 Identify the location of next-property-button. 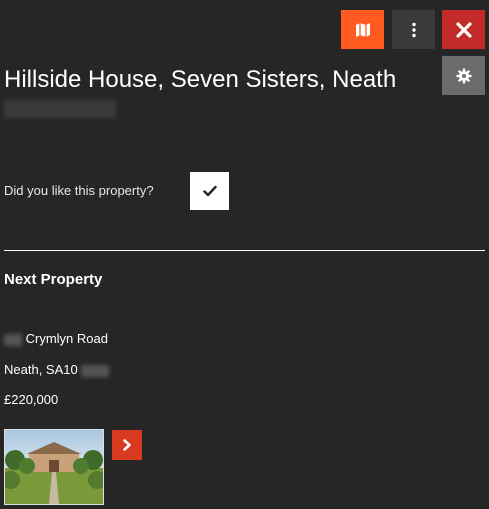
(127, 445).